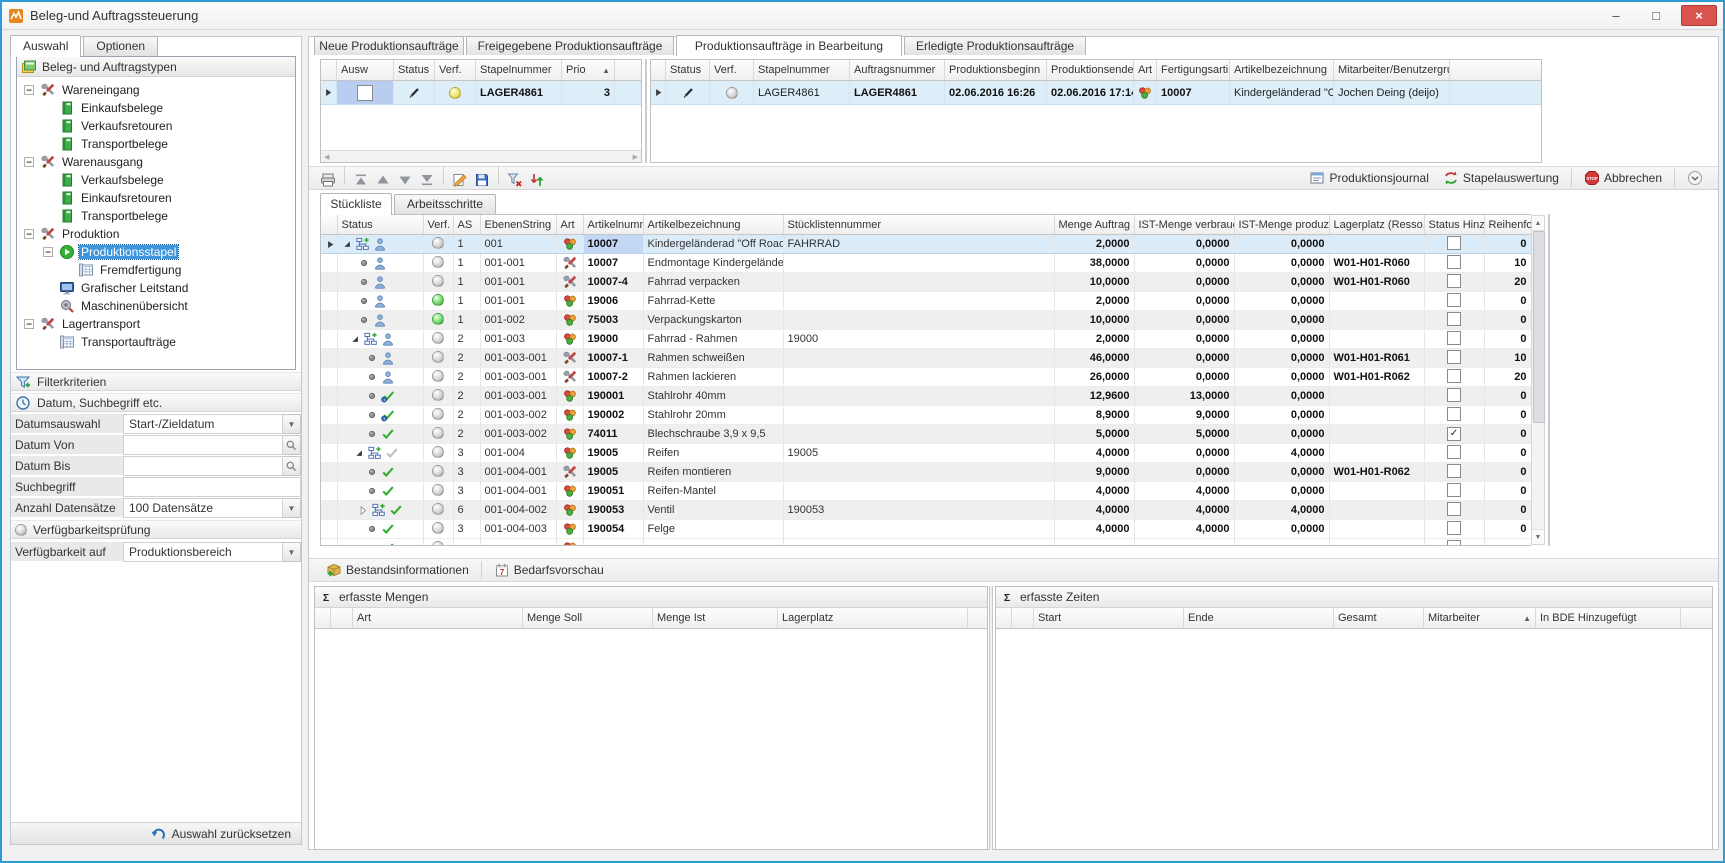 The height and width of the screenshot is (863, 1725). What do you see at coordinates (613, 320) in the screenshot?
I see `artikelnummer-cell: 75003` at bounding box center [613, 320].